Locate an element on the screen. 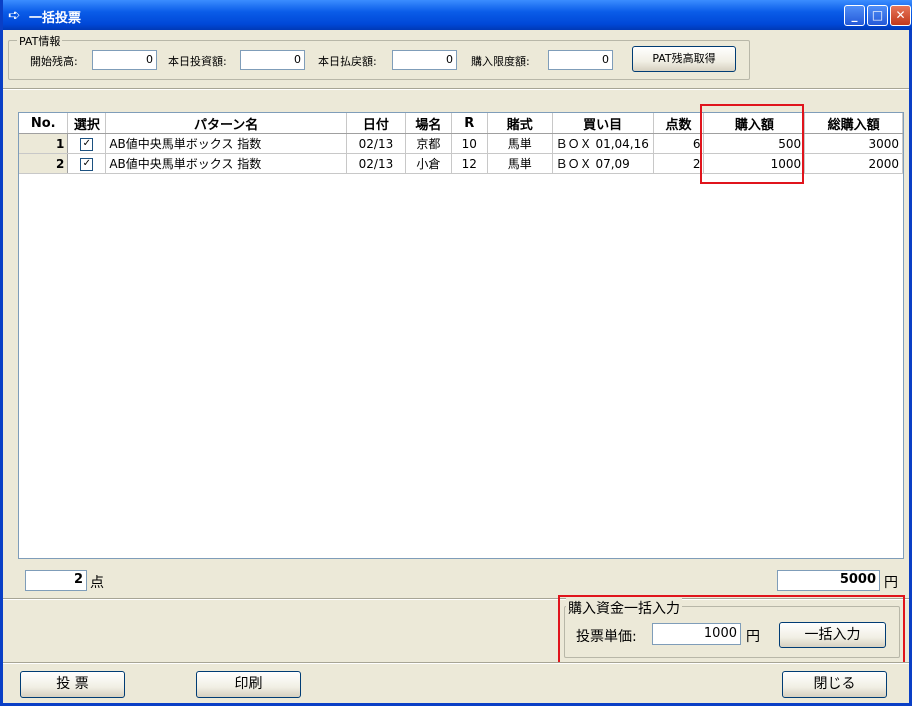 The height and width of the screenshot is (706, 912). row-selection: ＢＯＸ 07,09 is located at coordinates (603, 163).